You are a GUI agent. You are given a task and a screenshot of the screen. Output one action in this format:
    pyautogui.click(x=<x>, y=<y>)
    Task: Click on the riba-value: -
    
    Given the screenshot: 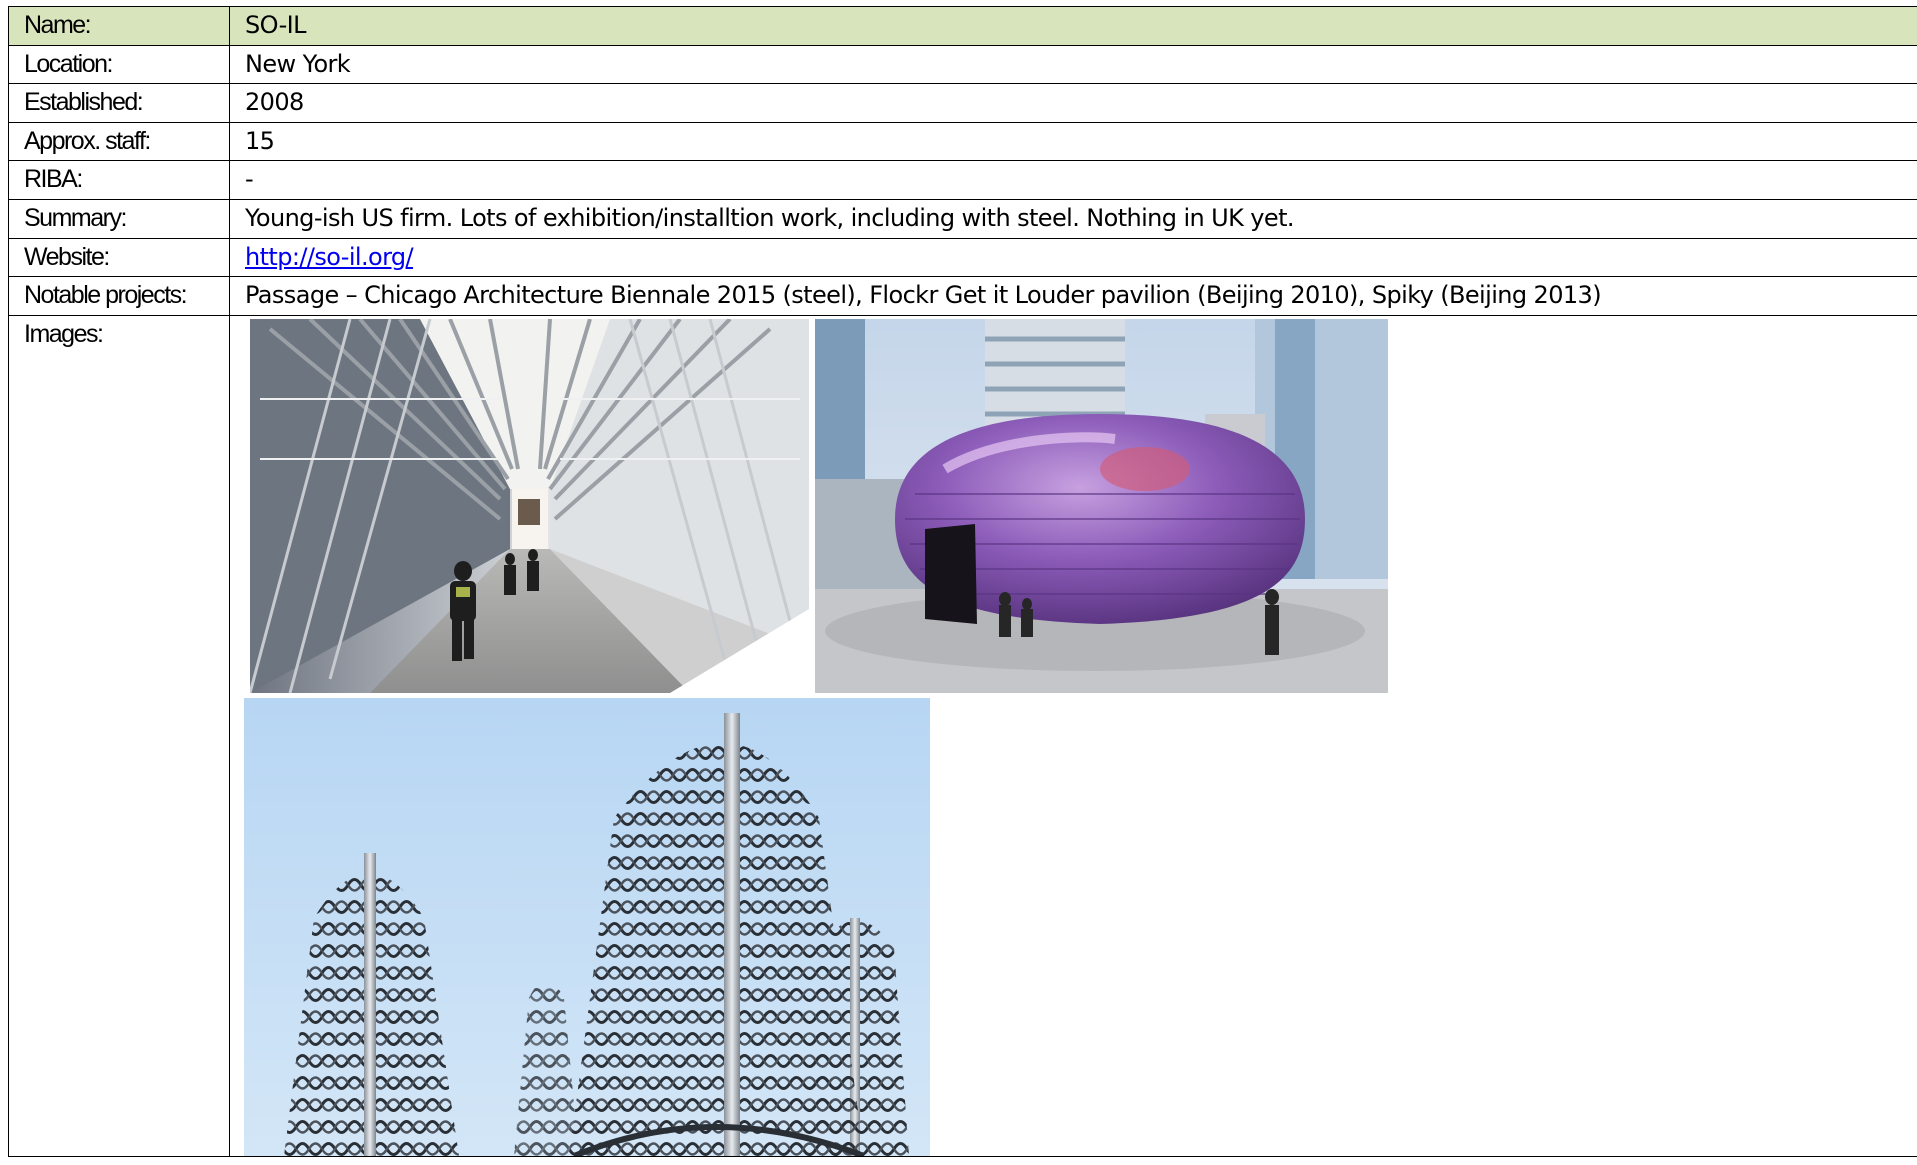 What is the action you would take?
    pyautogui.click(x=1073, y=180)
    